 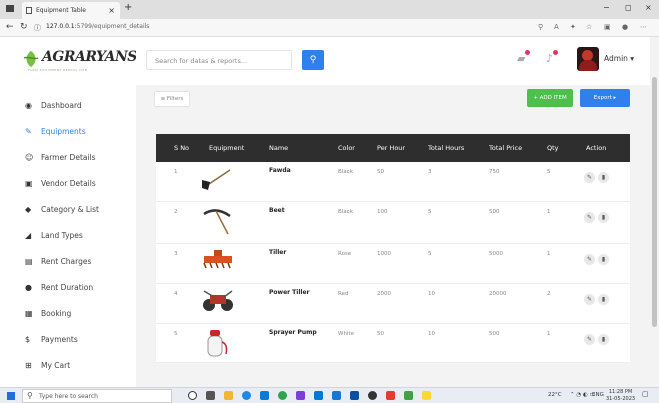 I want to click on sidebar-item-payments: $ Payments, so click(x=68, y=340).